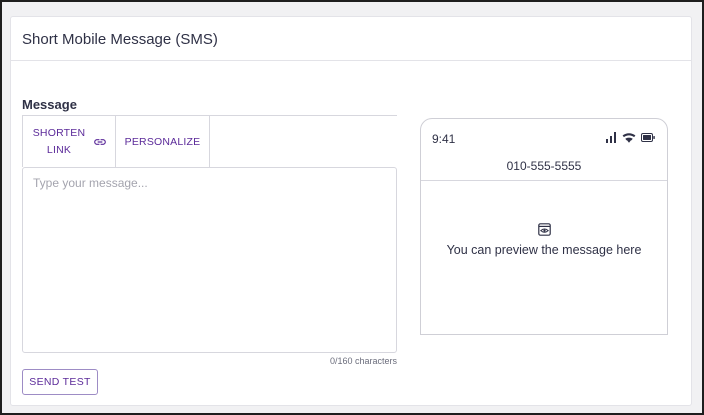 This screenshot has width=704, height=415. I want to click on eye-preview-icon, so click(544, 229).